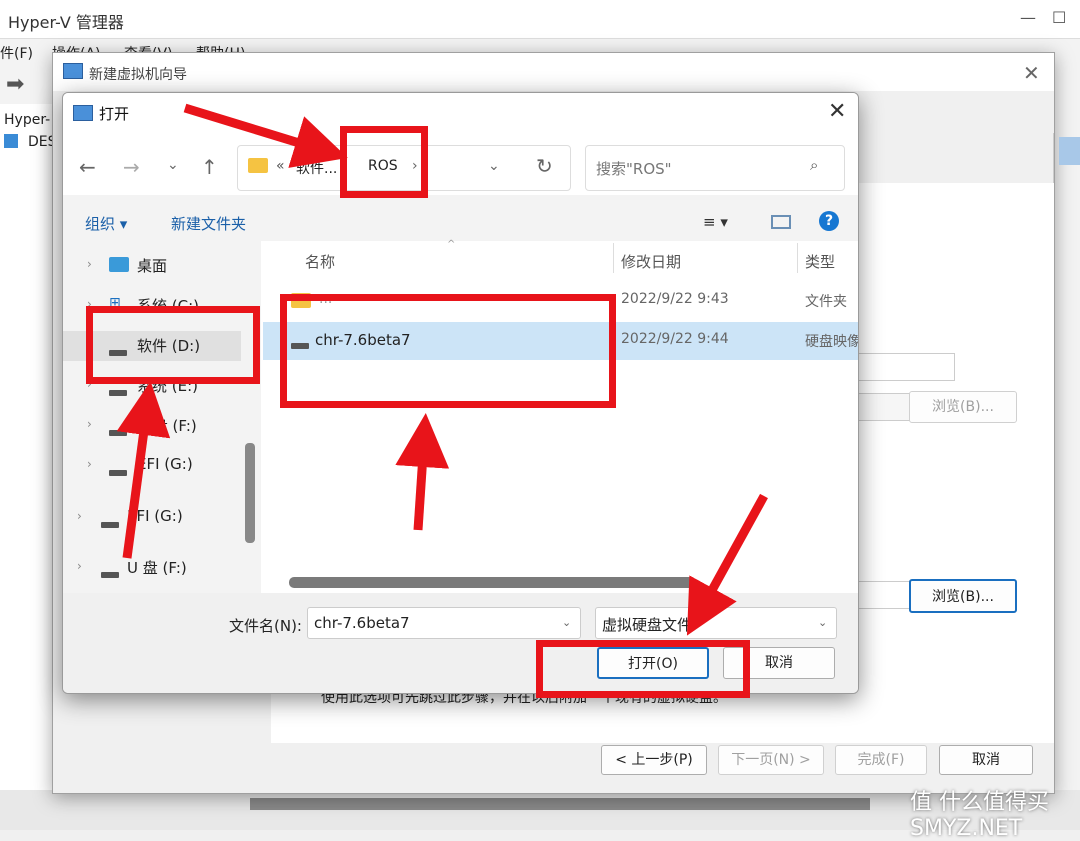 This screenshot has width=1080, height=841. What do you see at coordinates (143, 470) in the screenshot?
I see `arrow-to-d-drive` at bounding box center [143, 470].